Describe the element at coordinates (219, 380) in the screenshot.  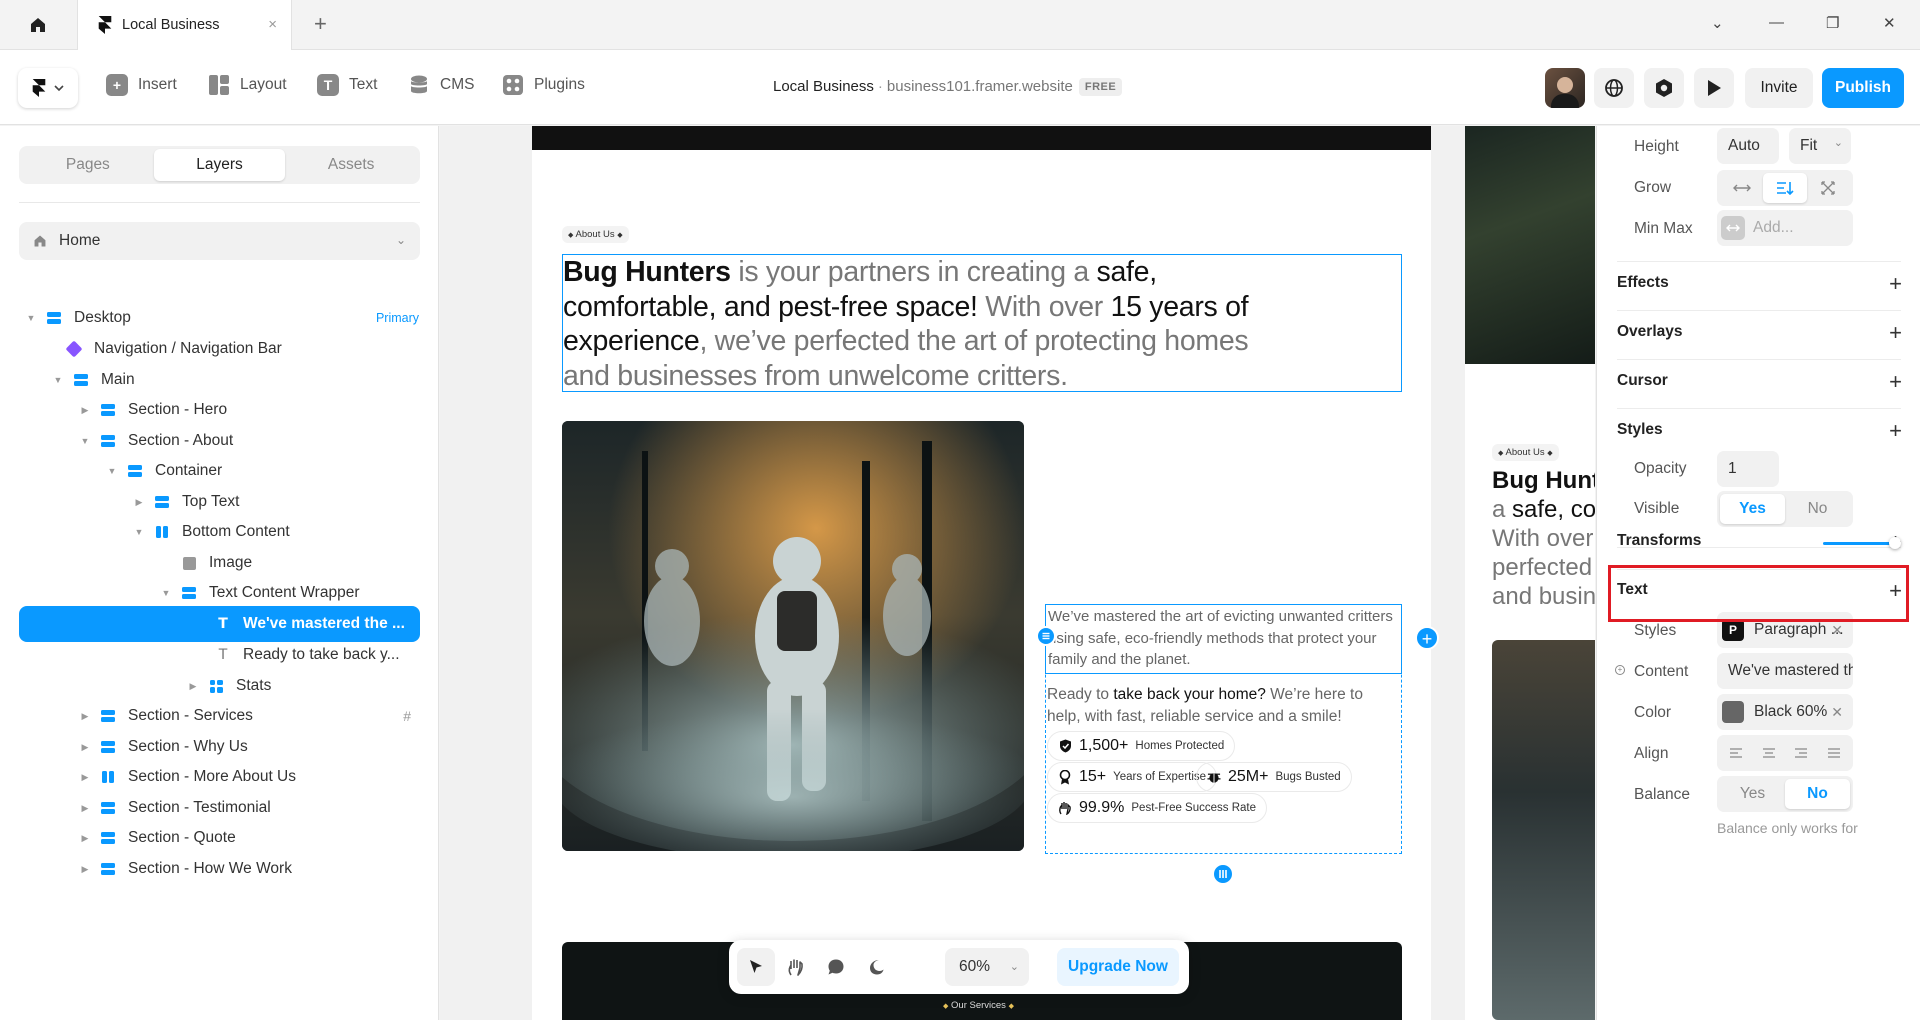
I see `layer-main: ▼ Main` at that location.